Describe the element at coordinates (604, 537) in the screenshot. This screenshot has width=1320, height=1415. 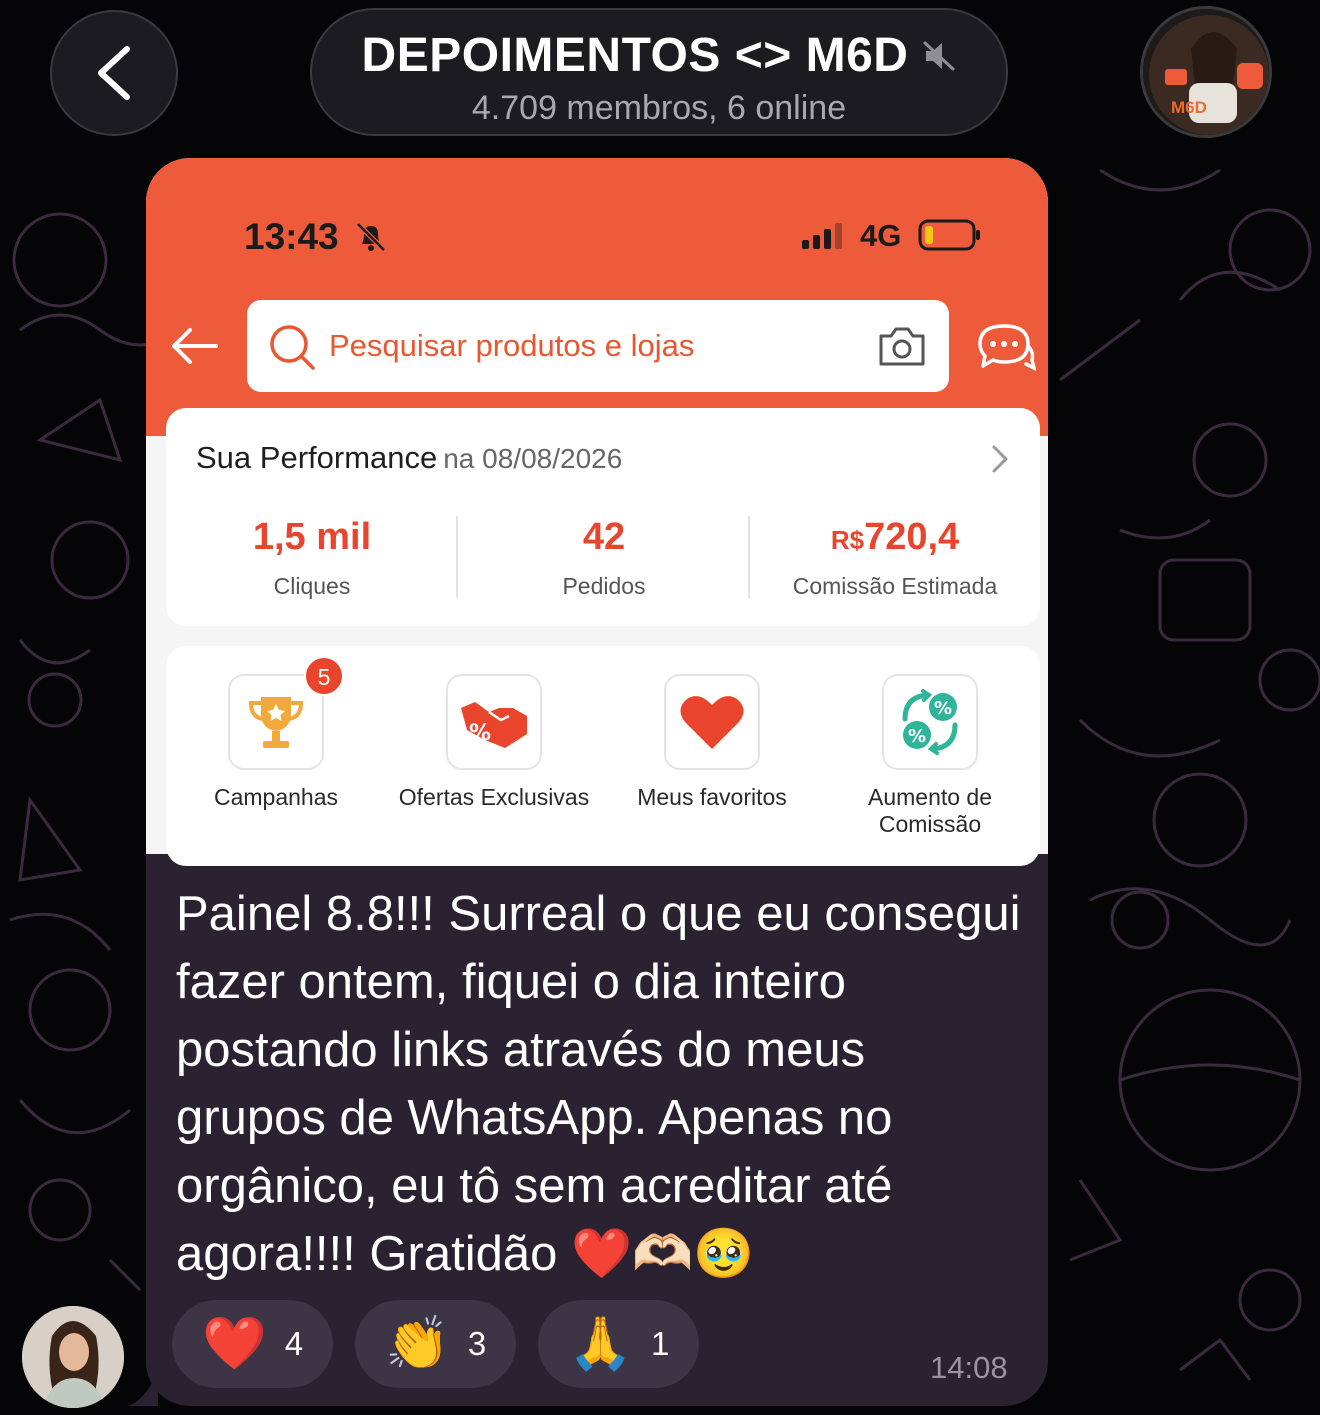
I see `metric-value: 42` at that location.